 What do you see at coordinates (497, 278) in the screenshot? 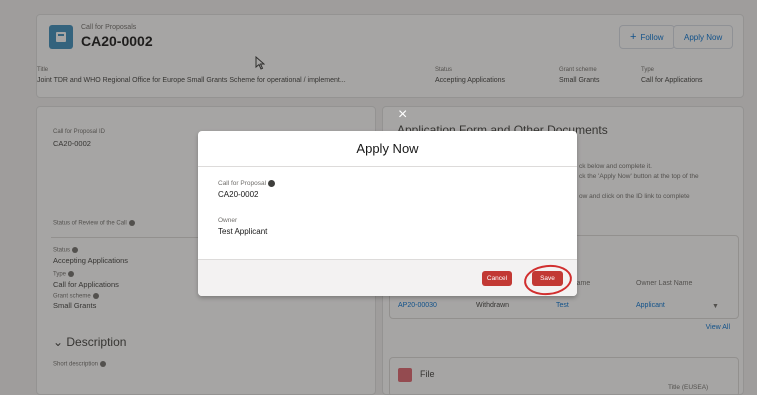
I see `cancel-button: Cancel` at bounding box center [497, 278].